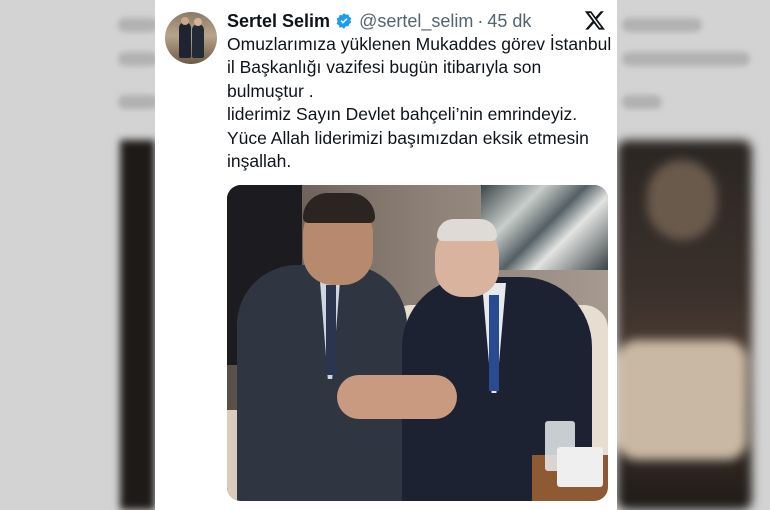  Describe the element at coordinates (544, 227) in the screenshot. I see `photo-painting` at that location.